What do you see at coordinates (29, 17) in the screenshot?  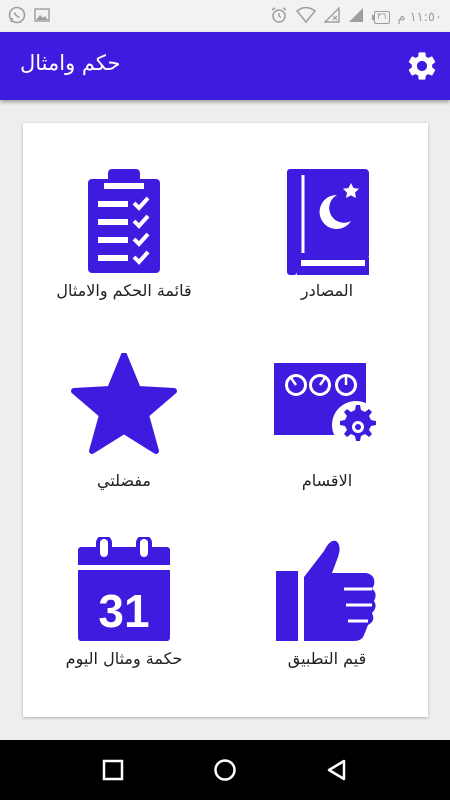 I see `status-left` at bounding box center [29, 17].